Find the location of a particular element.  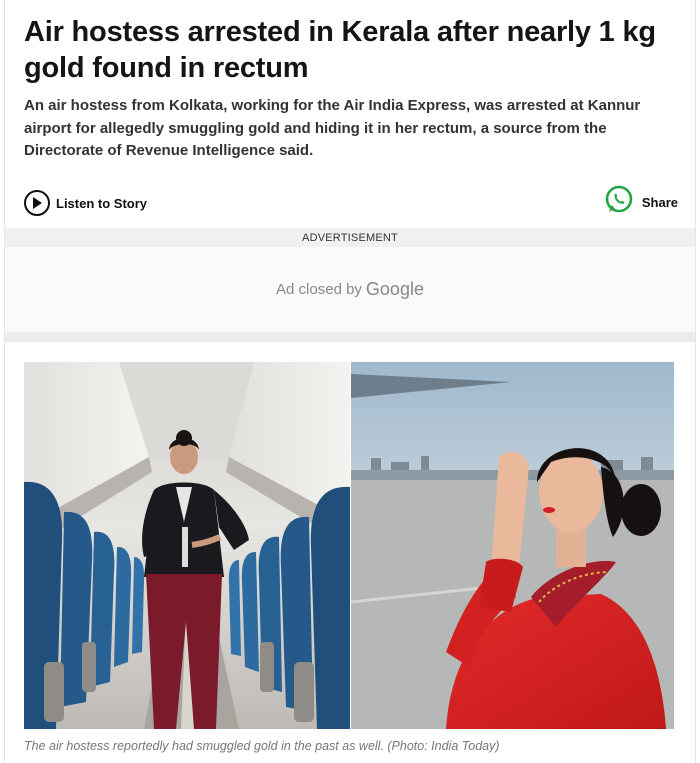

ad-closed-text: Ad closed by is located at coordinates (319, 289).